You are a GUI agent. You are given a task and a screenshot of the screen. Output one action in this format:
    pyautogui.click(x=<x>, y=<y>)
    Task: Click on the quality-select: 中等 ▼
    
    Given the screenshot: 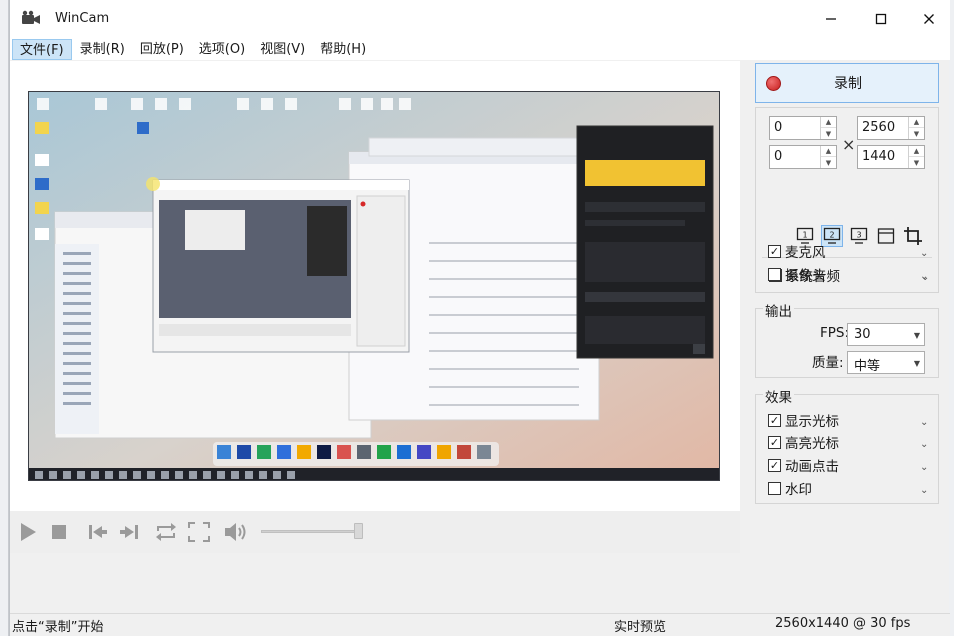 What is the action you would take?
    pyautogui.click(x=886, y=362)
    